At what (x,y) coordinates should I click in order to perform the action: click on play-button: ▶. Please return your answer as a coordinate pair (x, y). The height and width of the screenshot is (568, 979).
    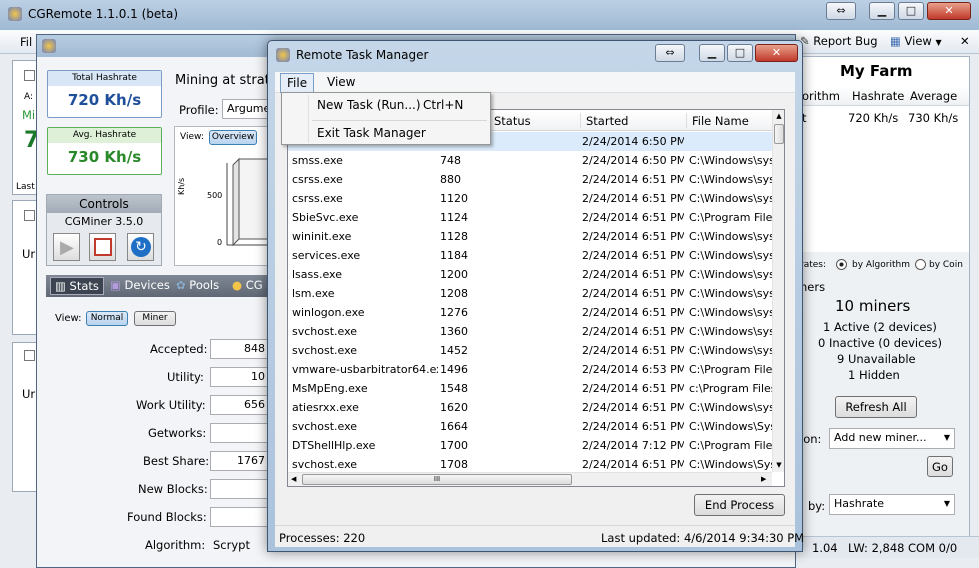
    Looking at the image, I should click on (66, 247).